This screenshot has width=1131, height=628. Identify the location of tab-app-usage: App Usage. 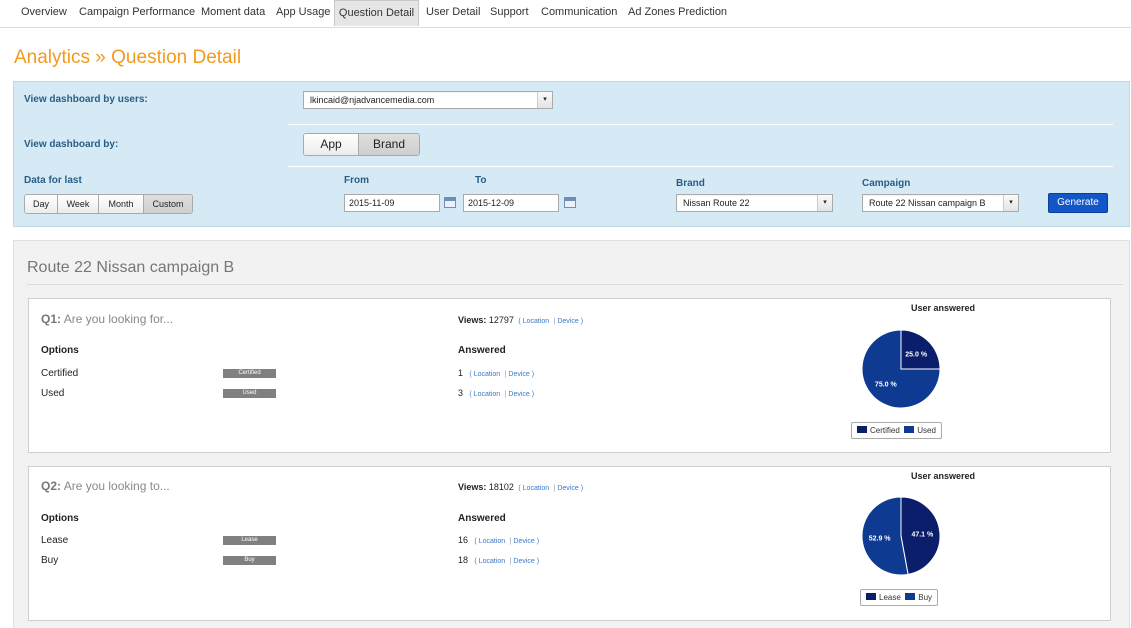
(303, 12).